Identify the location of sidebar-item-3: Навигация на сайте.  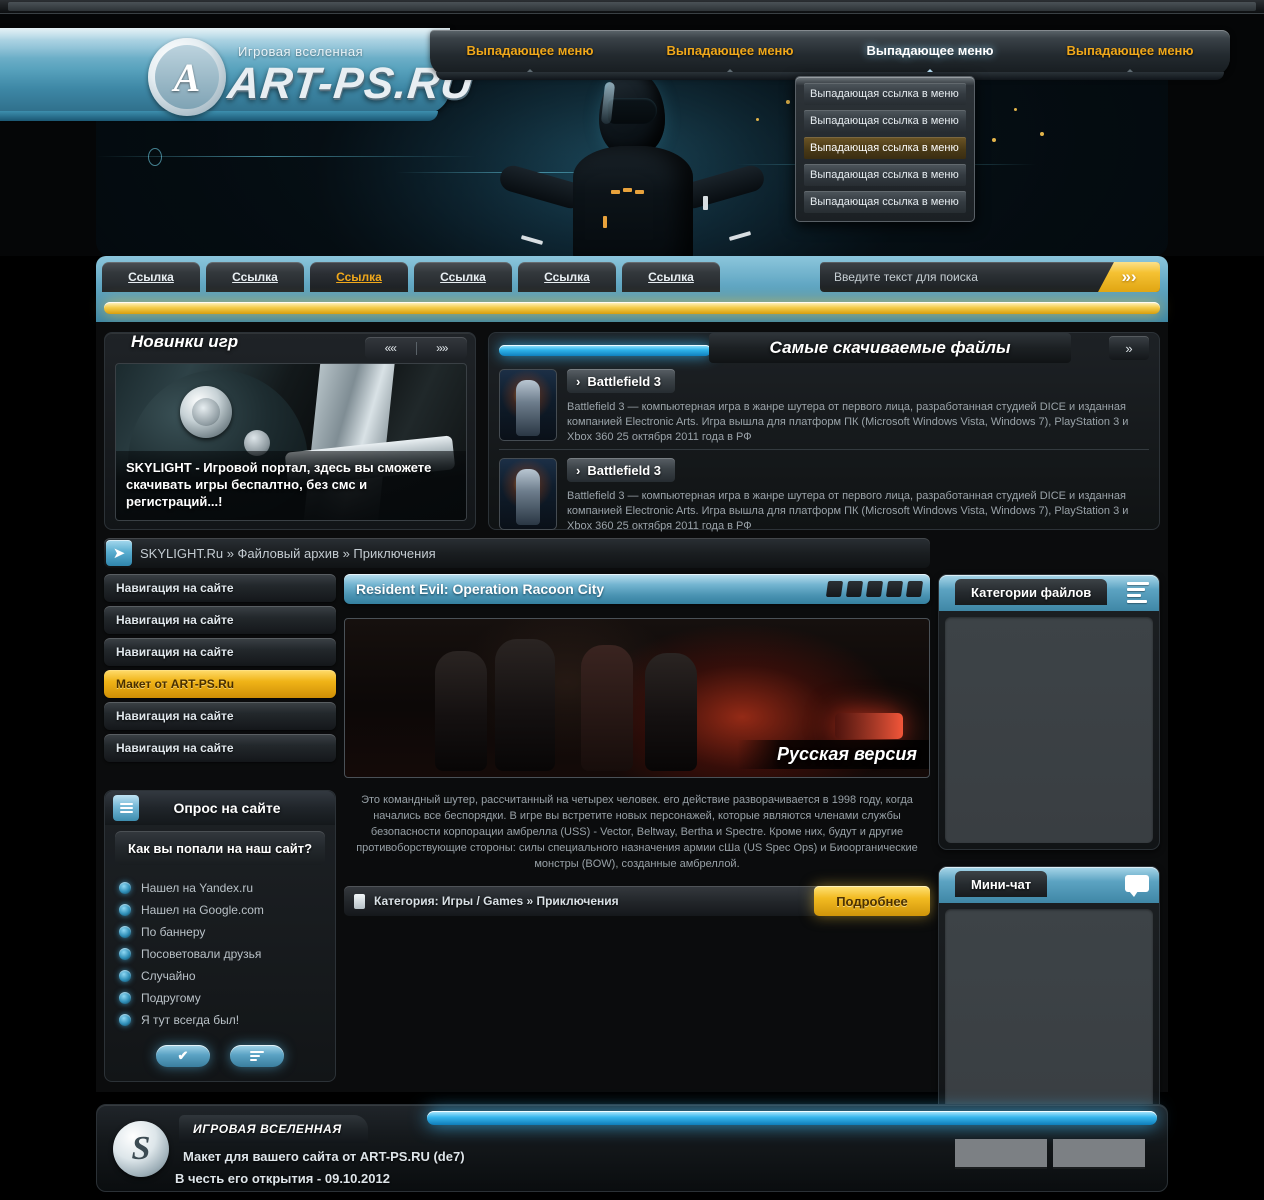
(220, 652).